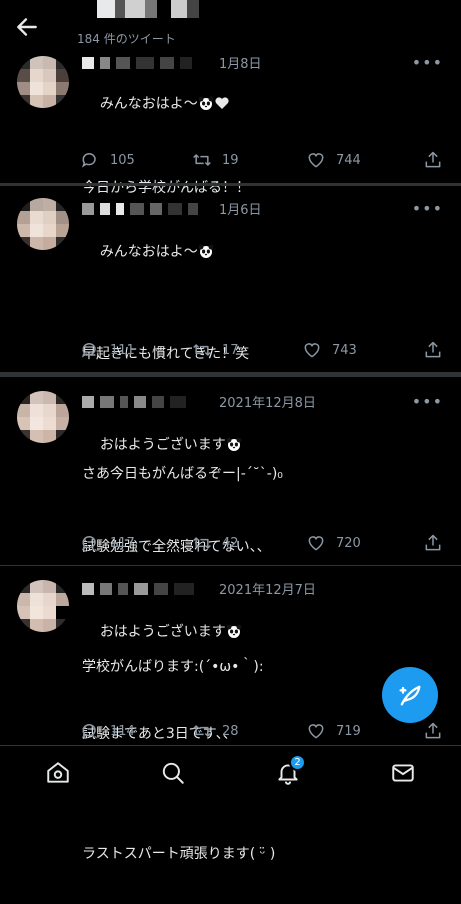  What do you see at coordinates (297, 762) in the screenshot?
I see `notification-badge: 2` at bounding box center [297, 762].